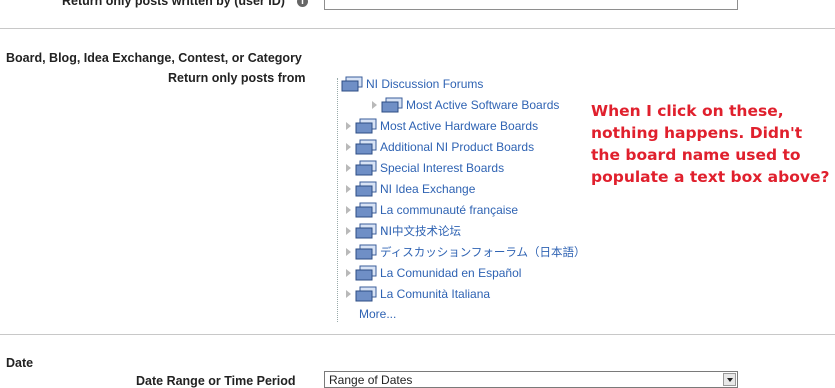  Describe the element at coordinates (371, 380) in the screenshot. I see `date-range-selected-value: Range of Dates` at that location.